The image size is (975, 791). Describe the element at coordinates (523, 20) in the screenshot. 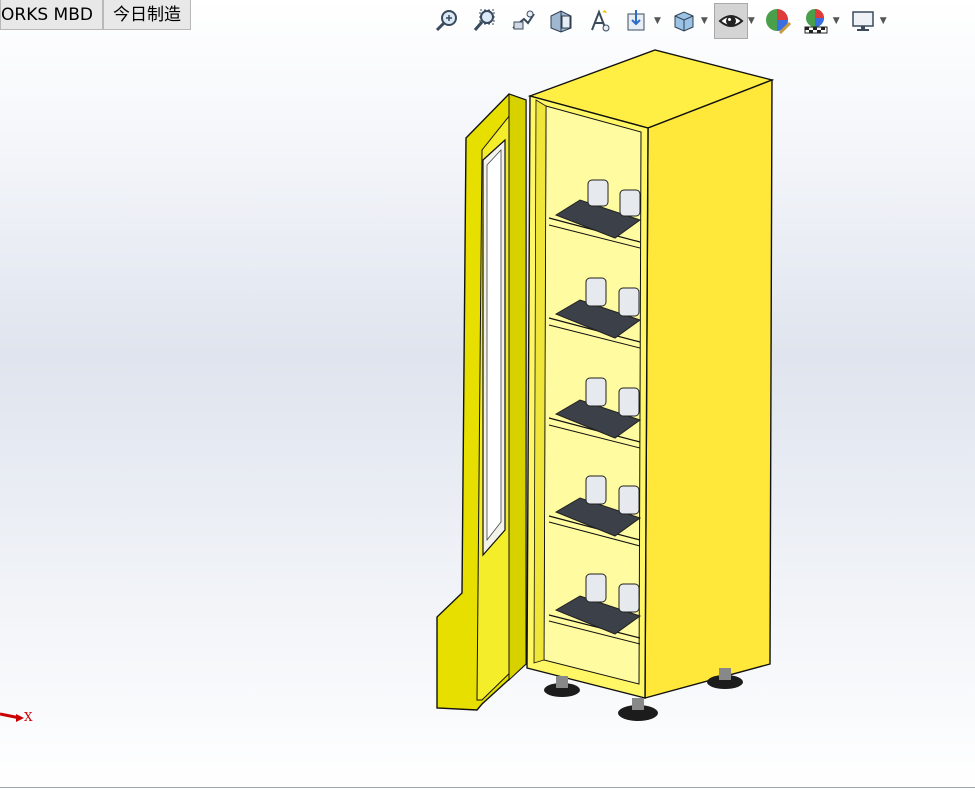

I see `previous-view-icon` at that location.